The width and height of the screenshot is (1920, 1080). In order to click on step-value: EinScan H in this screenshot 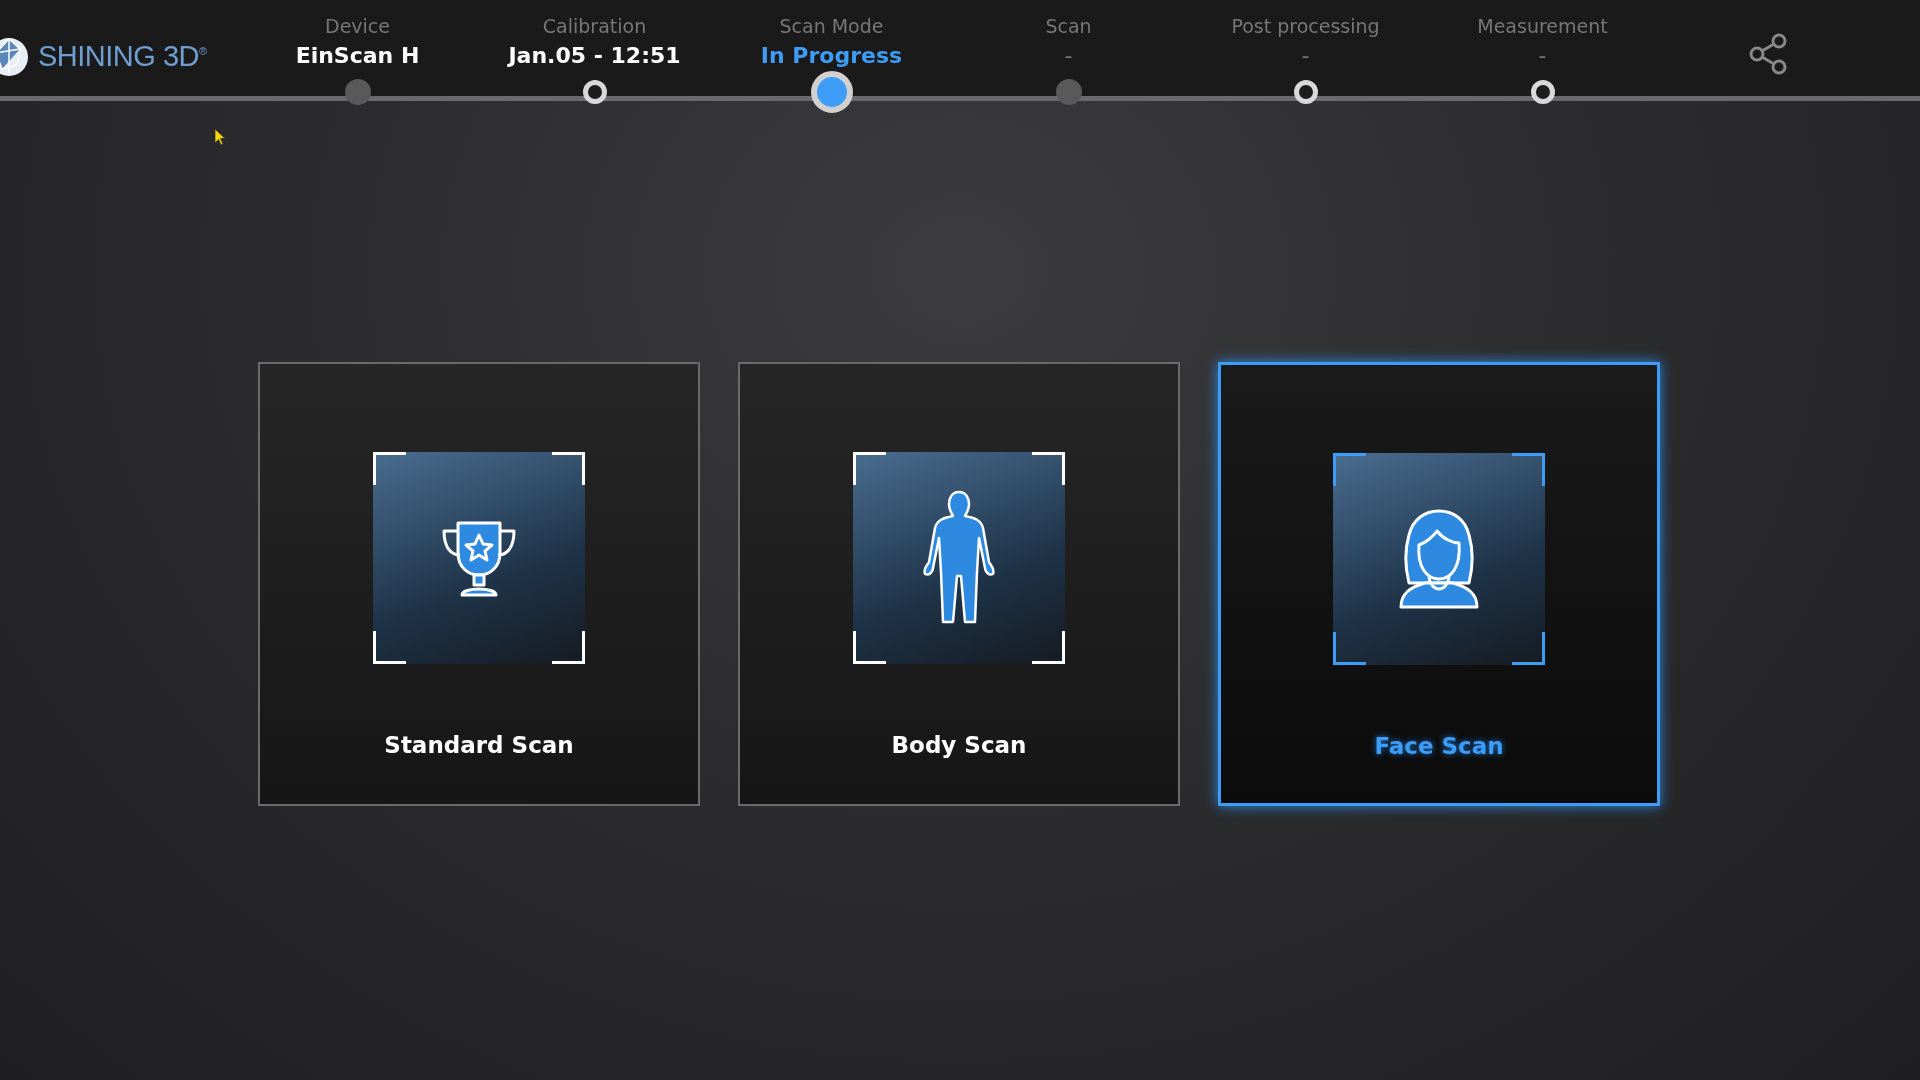, I will do `click(357, 56)`.